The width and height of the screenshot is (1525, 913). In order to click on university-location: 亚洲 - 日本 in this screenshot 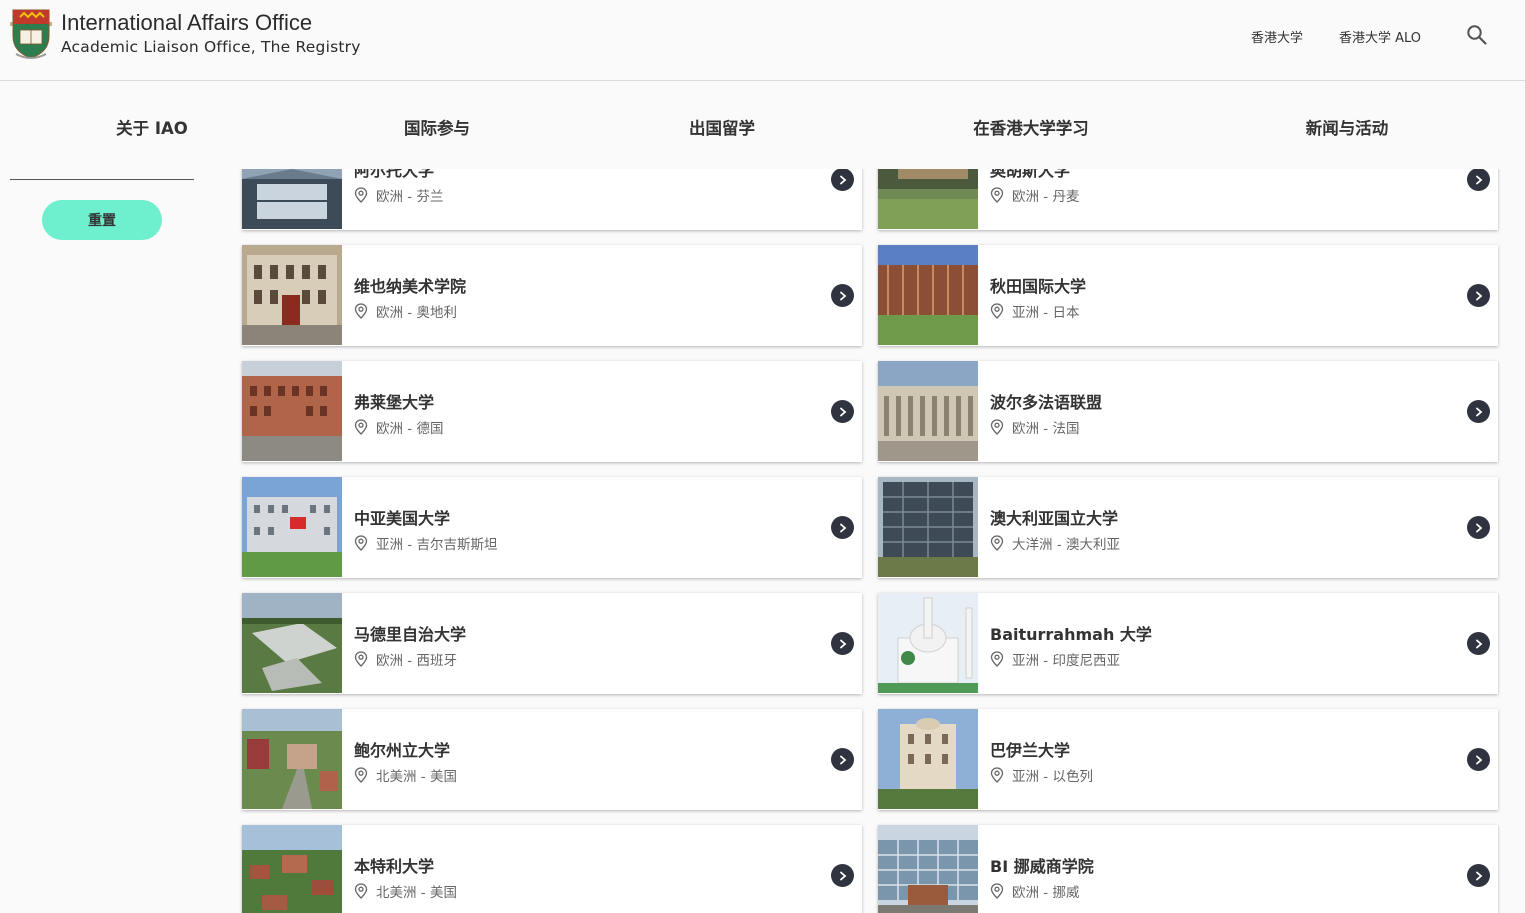, I will do `click(1034, 311)`.